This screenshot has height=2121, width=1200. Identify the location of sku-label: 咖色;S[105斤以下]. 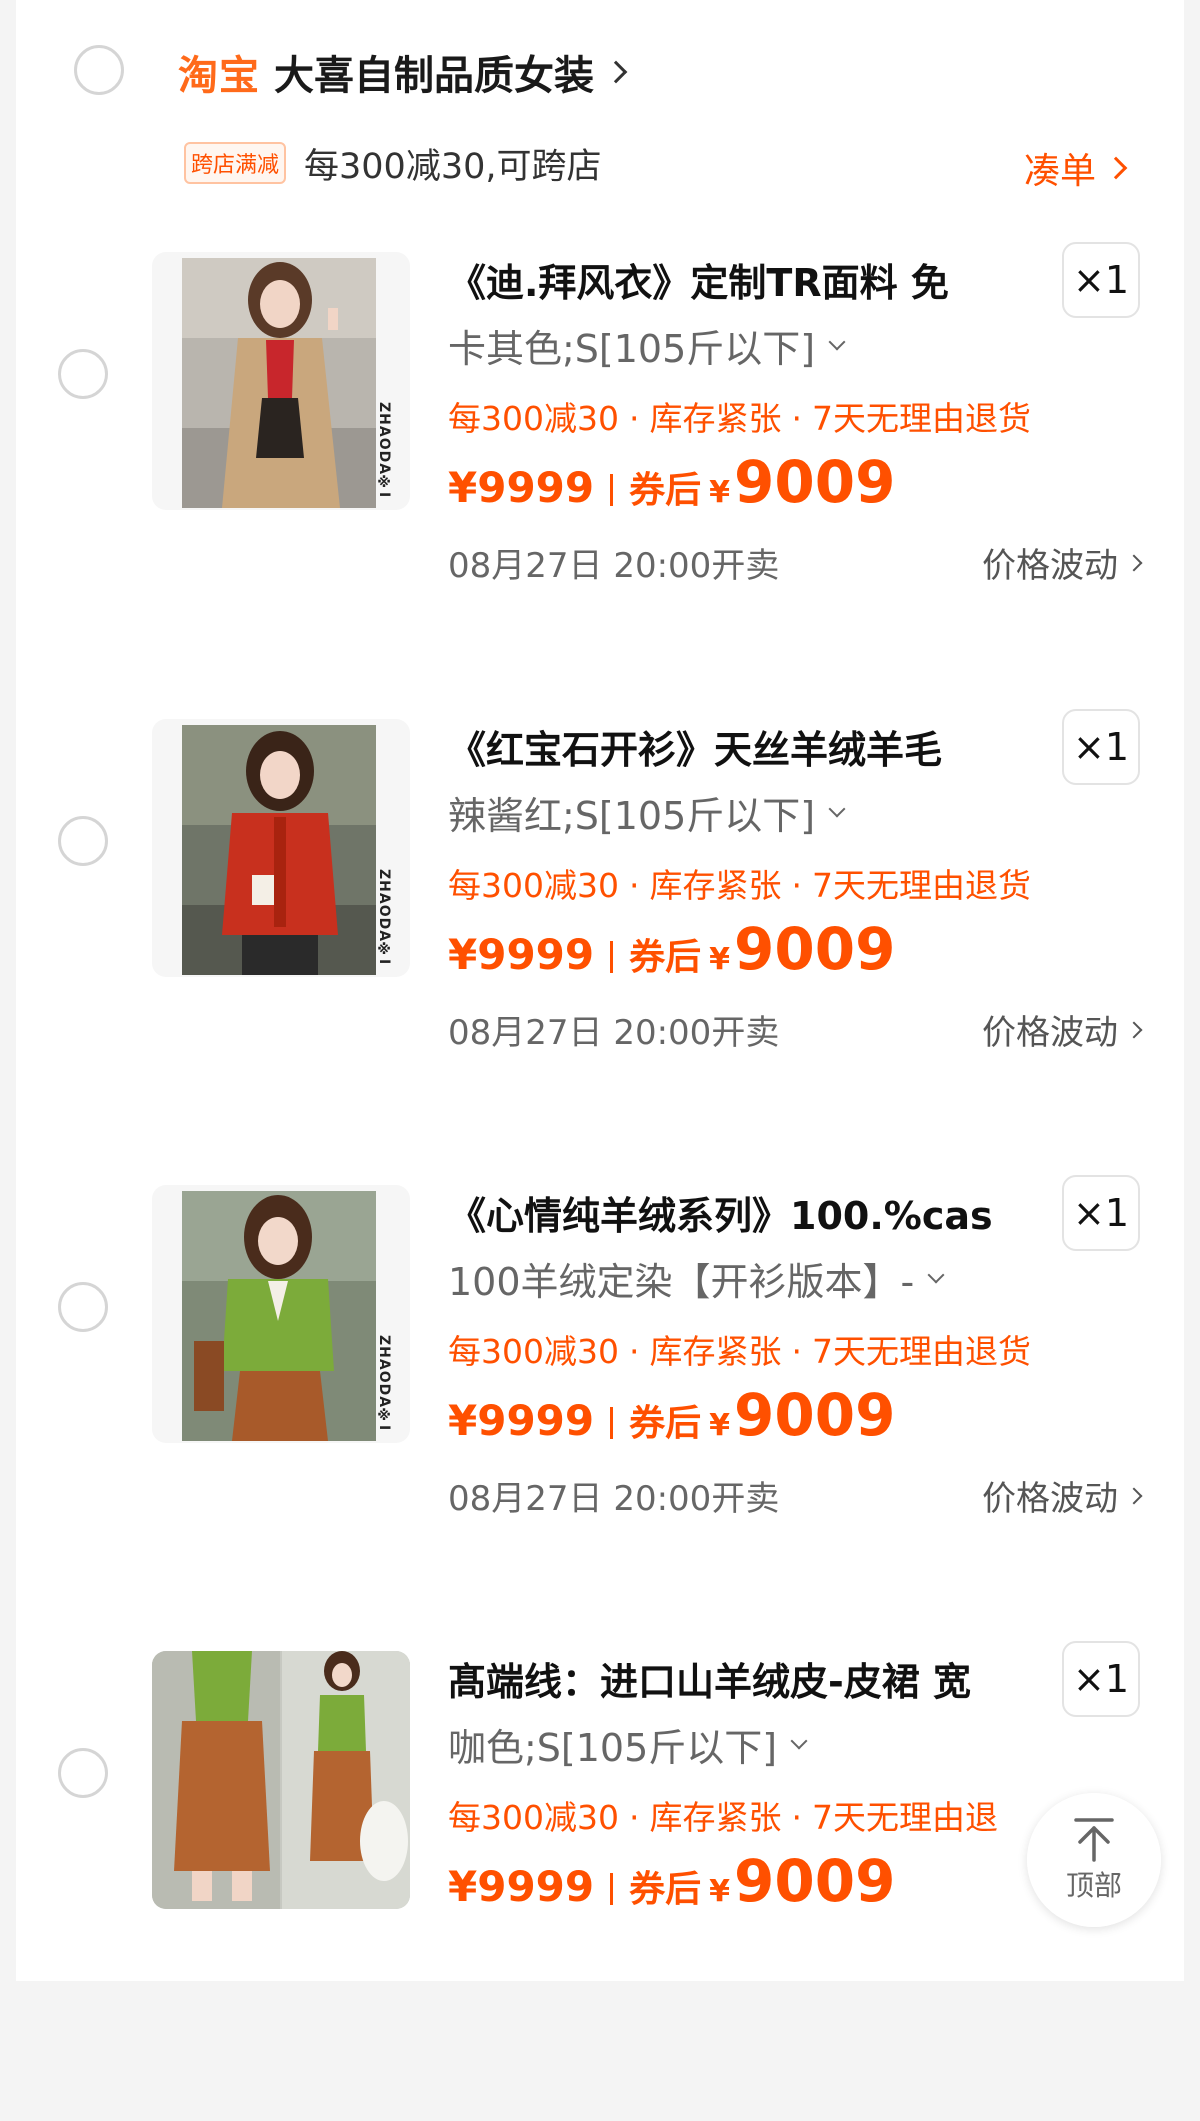
(613, 1748).